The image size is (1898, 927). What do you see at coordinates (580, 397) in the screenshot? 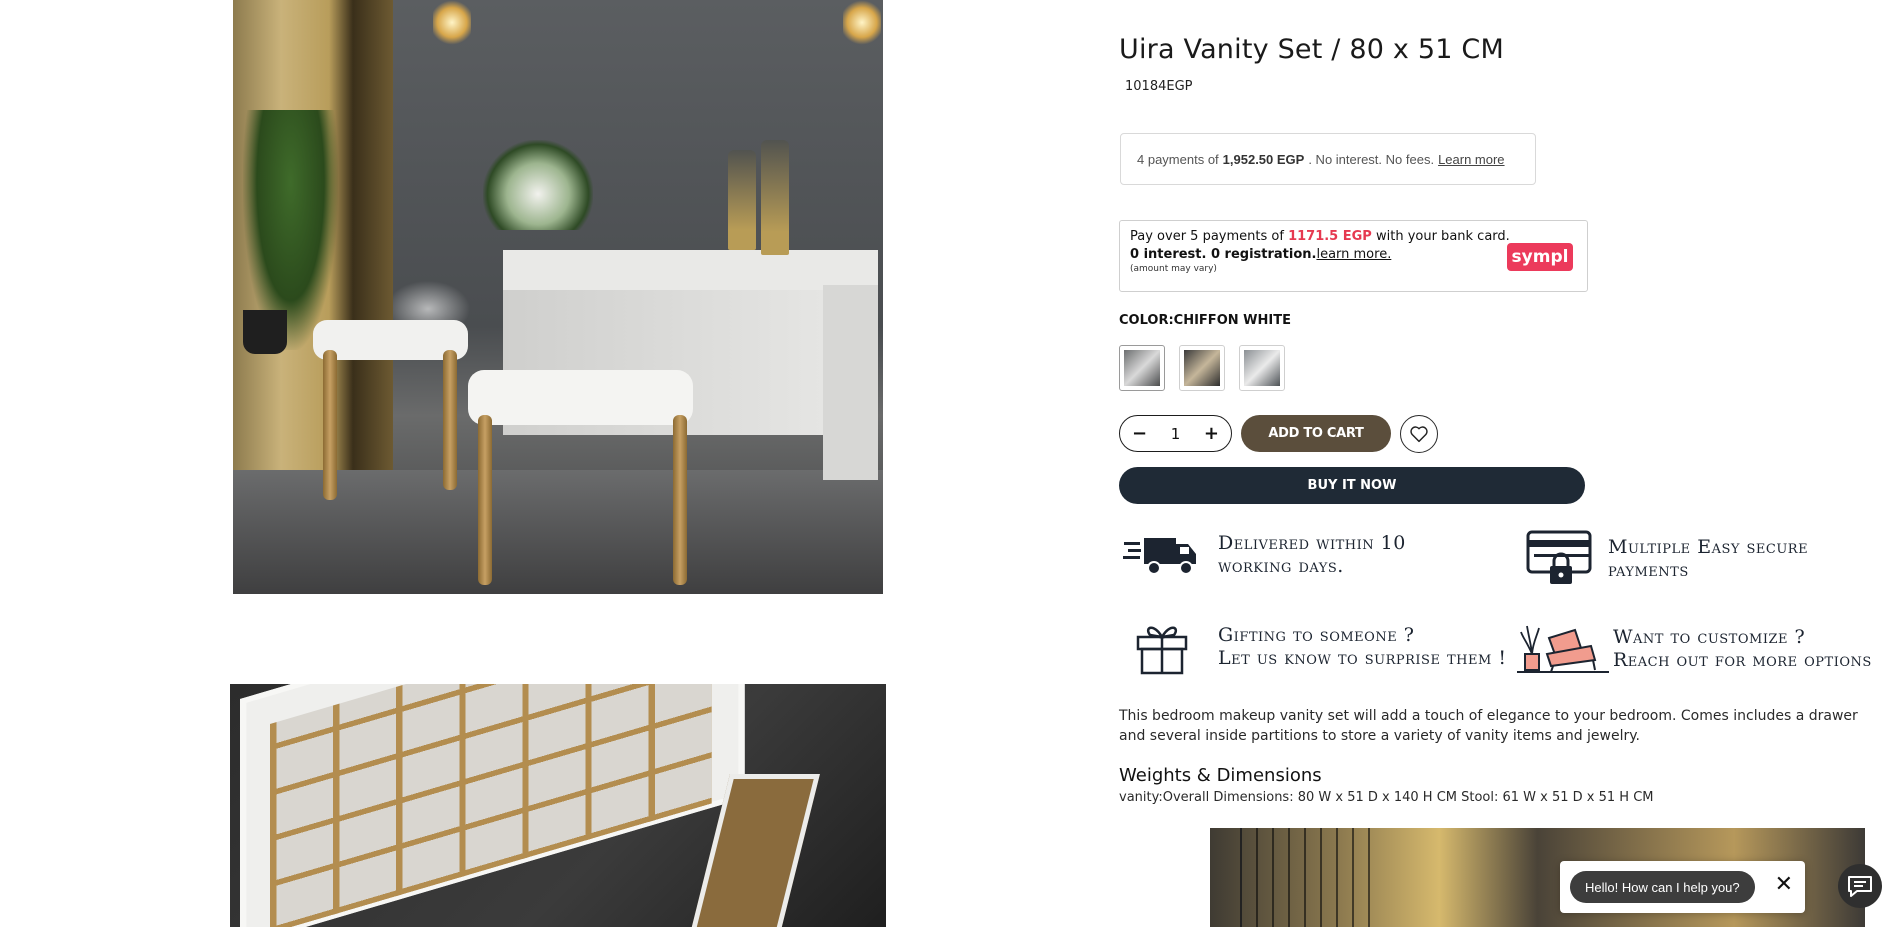
I see `stool-front` at bounding box center [580, 397].